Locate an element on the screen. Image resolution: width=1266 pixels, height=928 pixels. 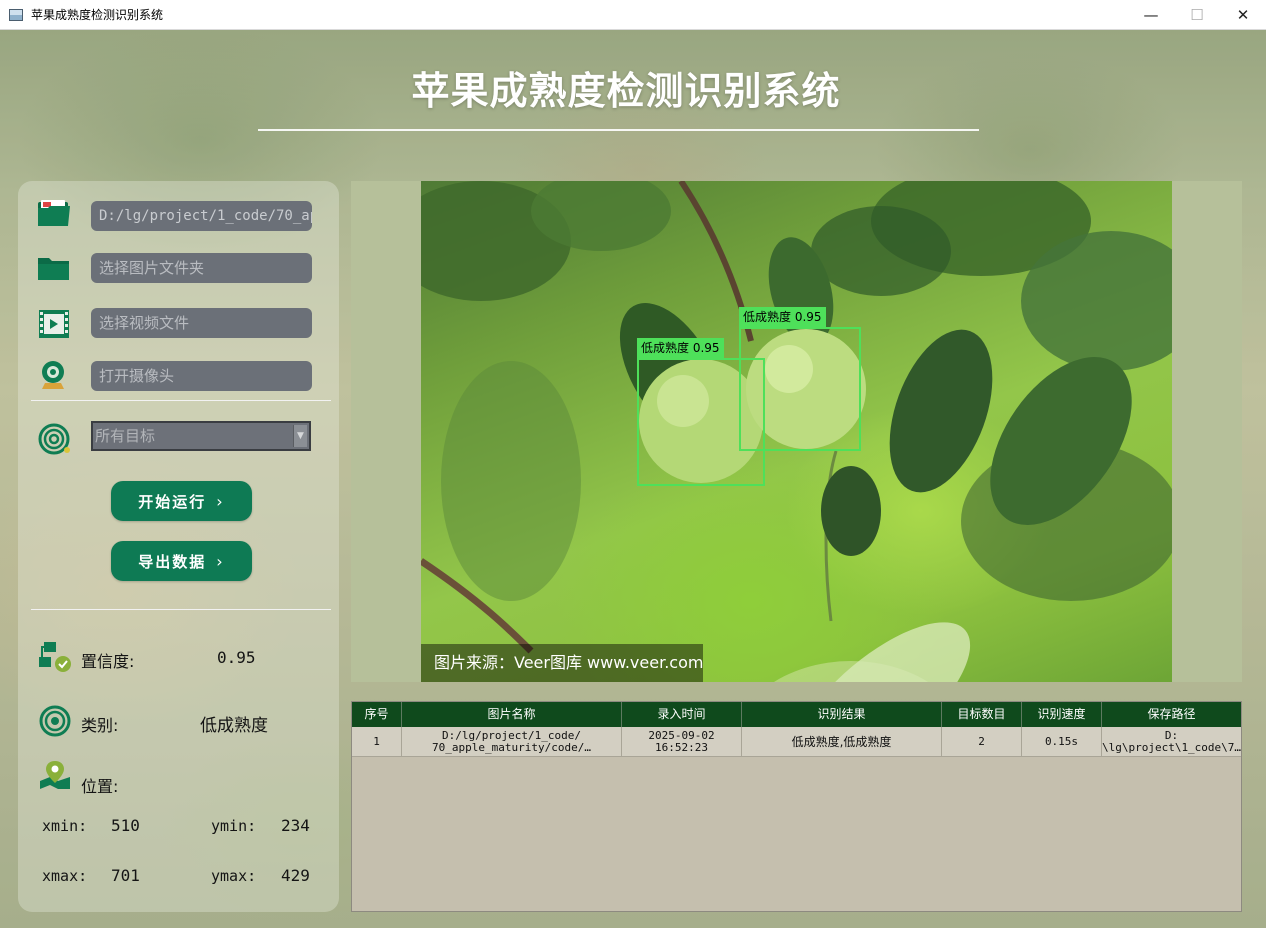
page-title: 苹果成熟度检测识别系统 is located at coordinates (626, 91).